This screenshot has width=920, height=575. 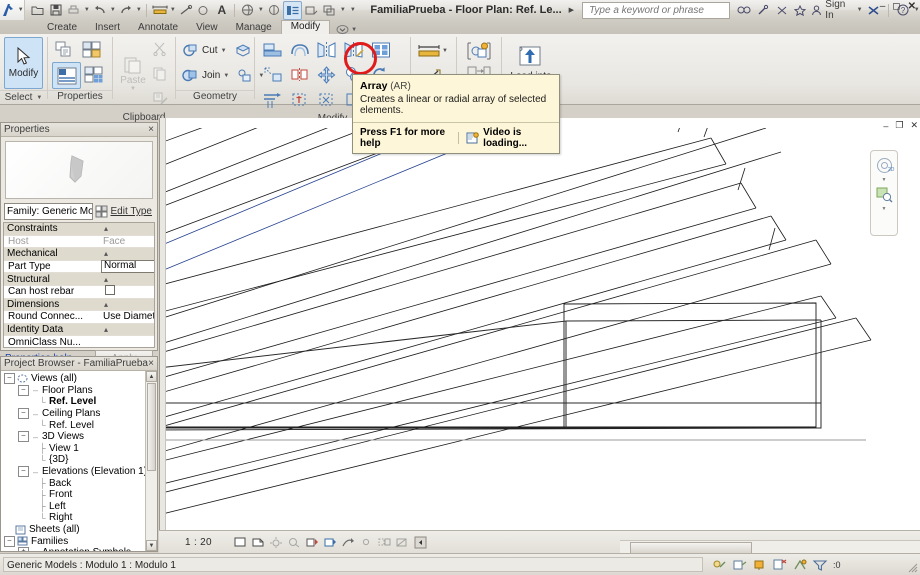 What do you see at coordinates (73, 379) in the screenshot?
I see `tree-node-views-all: – Views (all)` at bounding box center [73, 379].